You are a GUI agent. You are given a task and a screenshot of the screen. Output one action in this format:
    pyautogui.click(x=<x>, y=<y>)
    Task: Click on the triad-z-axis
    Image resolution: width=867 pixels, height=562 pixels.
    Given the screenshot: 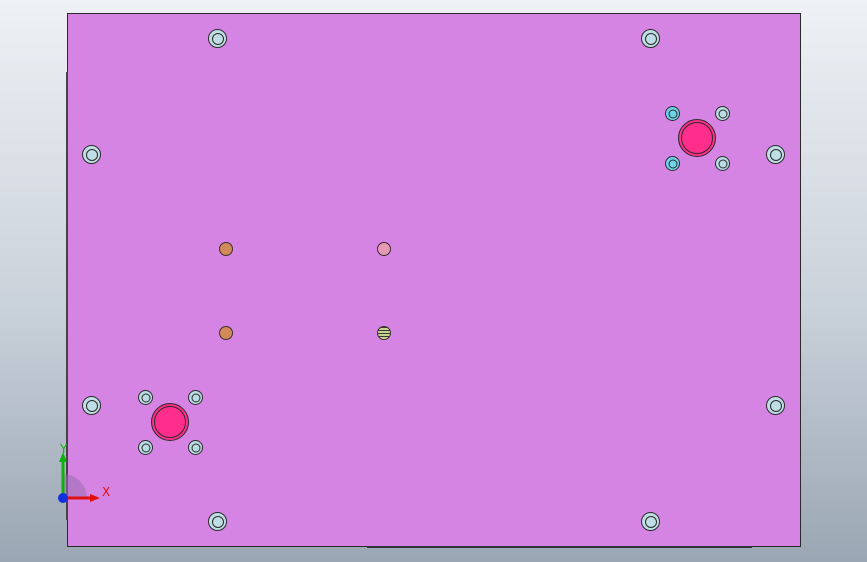 What is the action you would take?
    pyautogui.click(x=63, y=498)
    